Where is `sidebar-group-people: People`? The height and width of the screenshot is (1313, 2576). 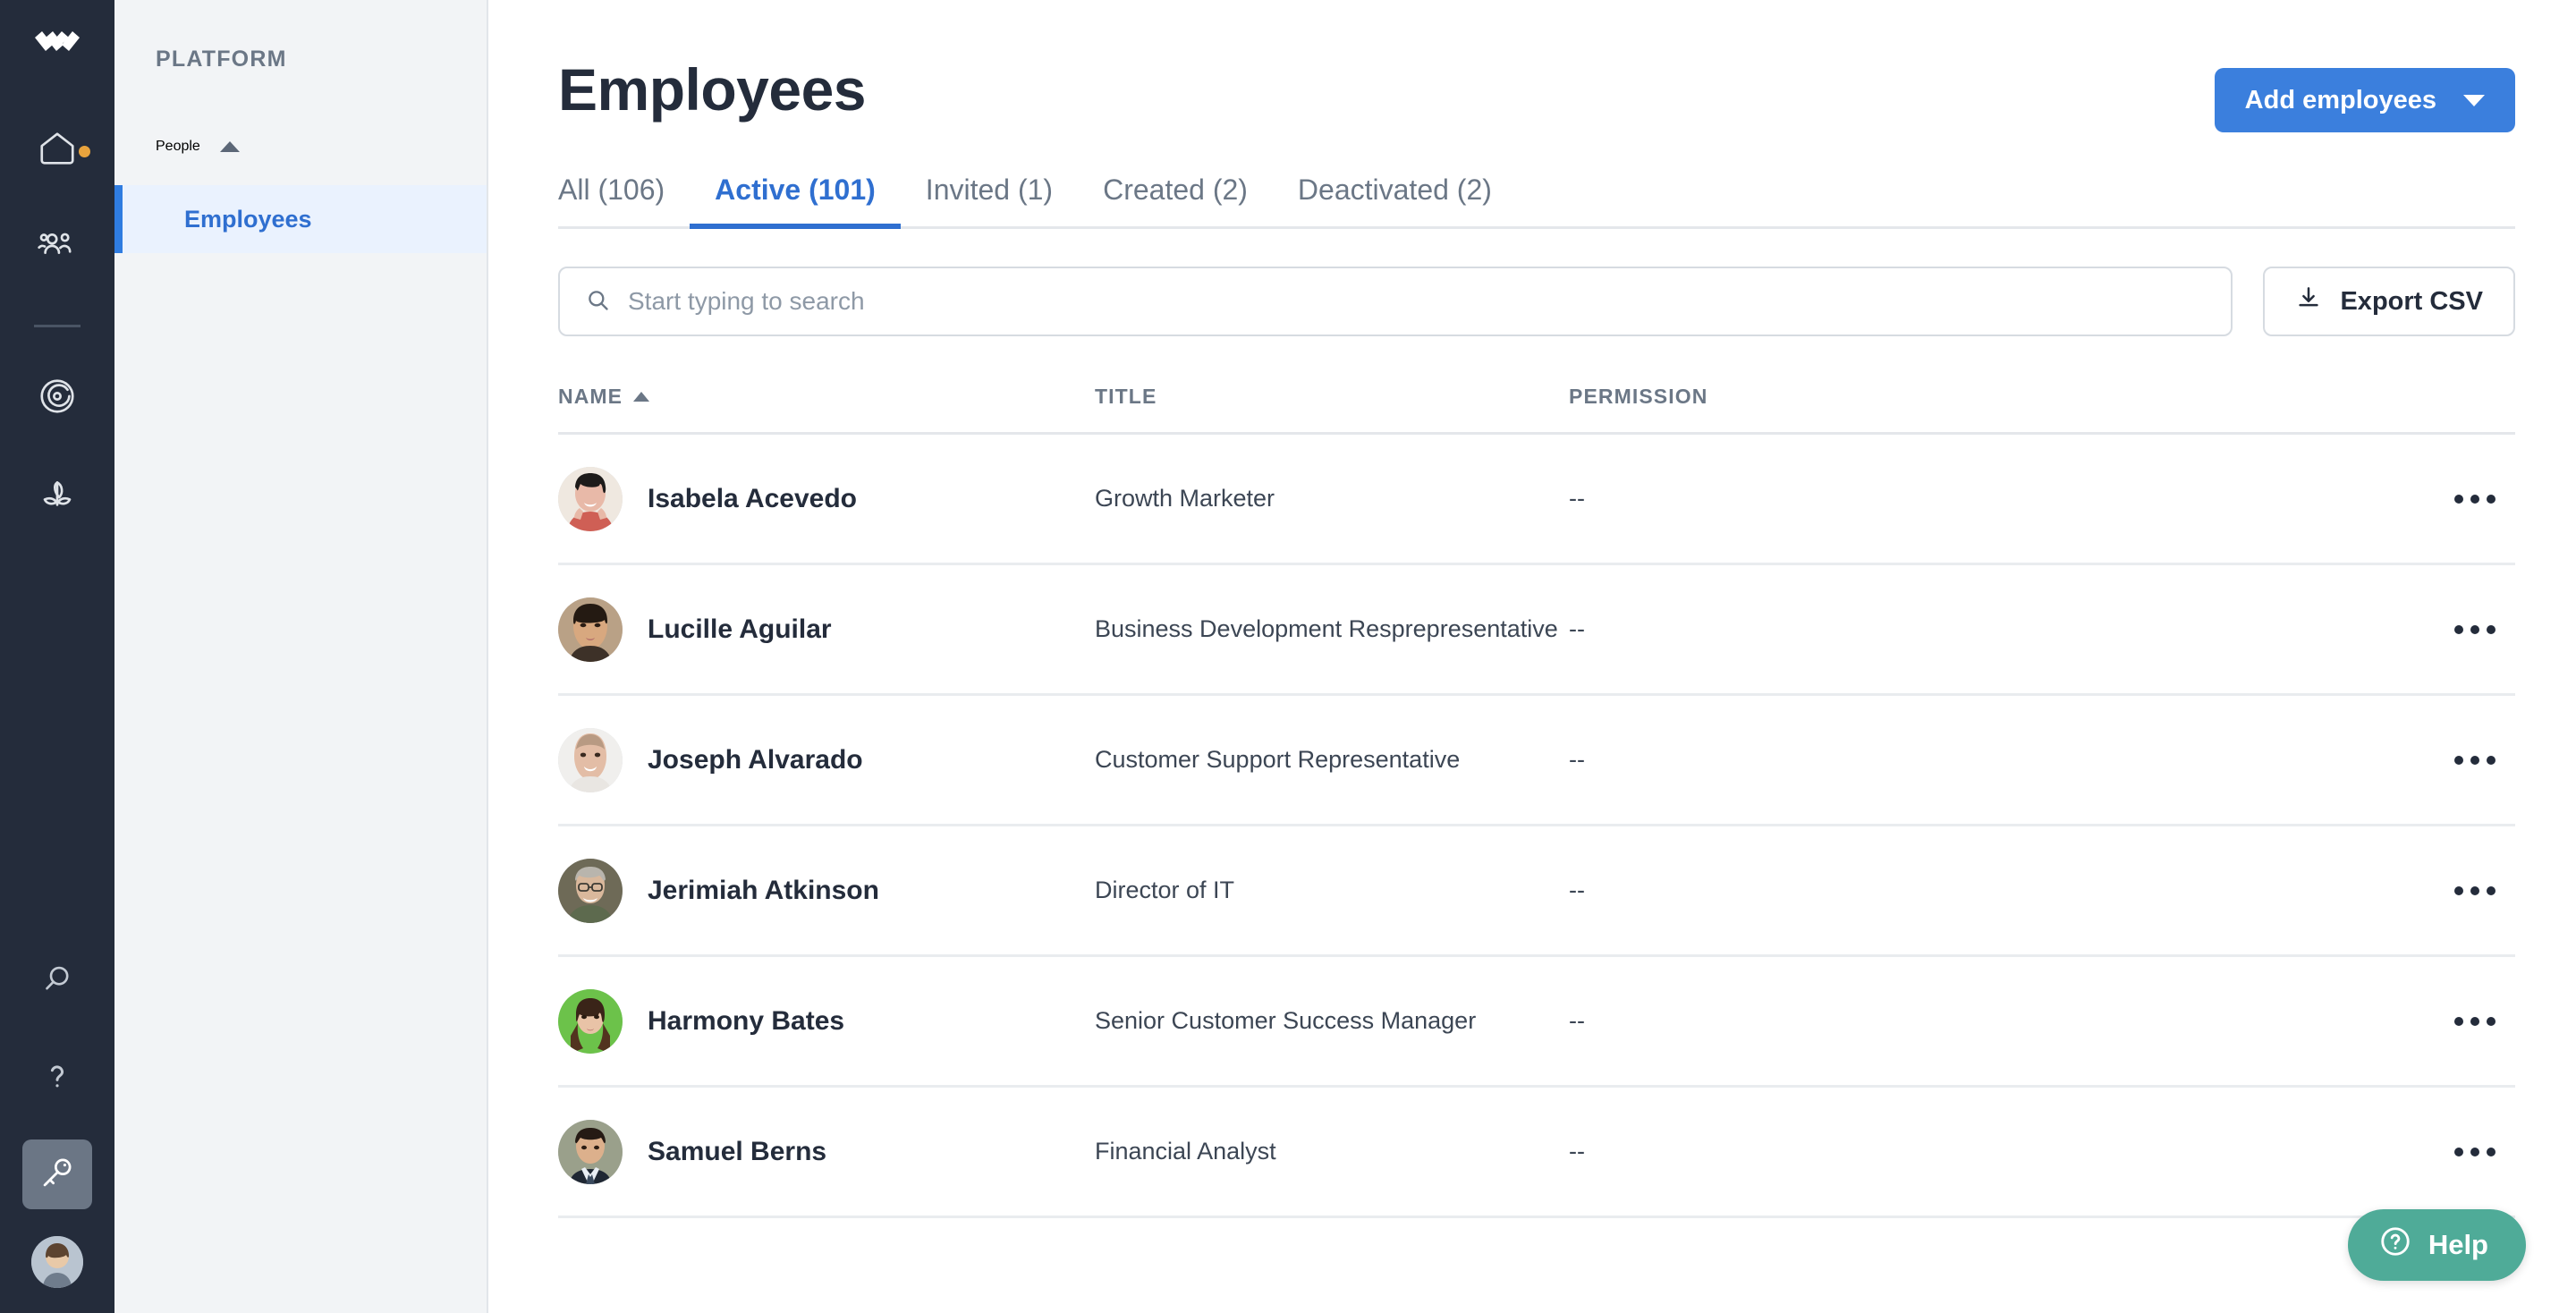
sidebar-group-people: People is located at coordinates (300, 146).